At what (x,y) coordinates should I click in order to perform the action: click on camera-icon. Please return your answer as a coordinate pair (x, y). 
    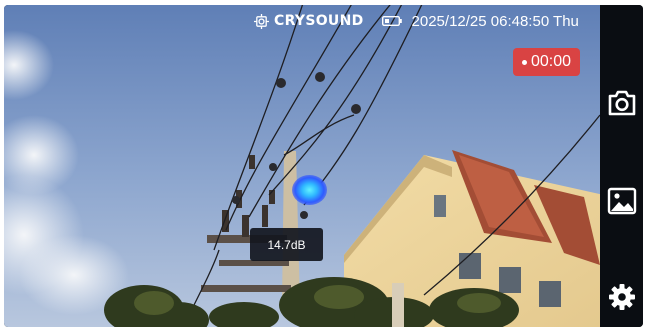
    Looking at the image, I should click on (622, 103).